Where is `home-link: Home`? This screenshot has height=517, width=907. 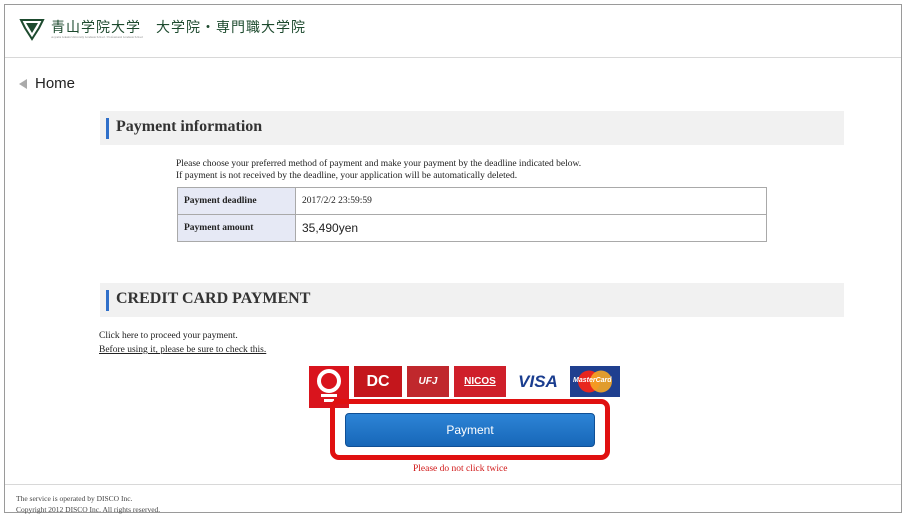
home-link: Home is located at coordinates (47, 83).